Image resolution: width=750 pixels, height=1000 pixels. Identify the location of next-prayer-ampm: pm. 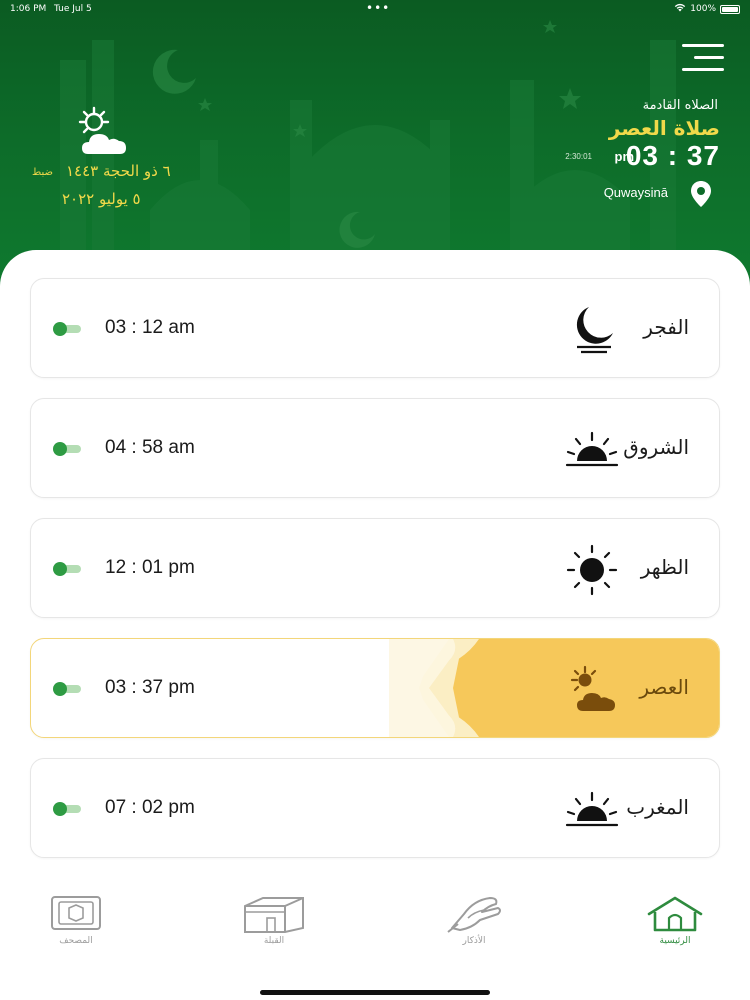
(624, 156).